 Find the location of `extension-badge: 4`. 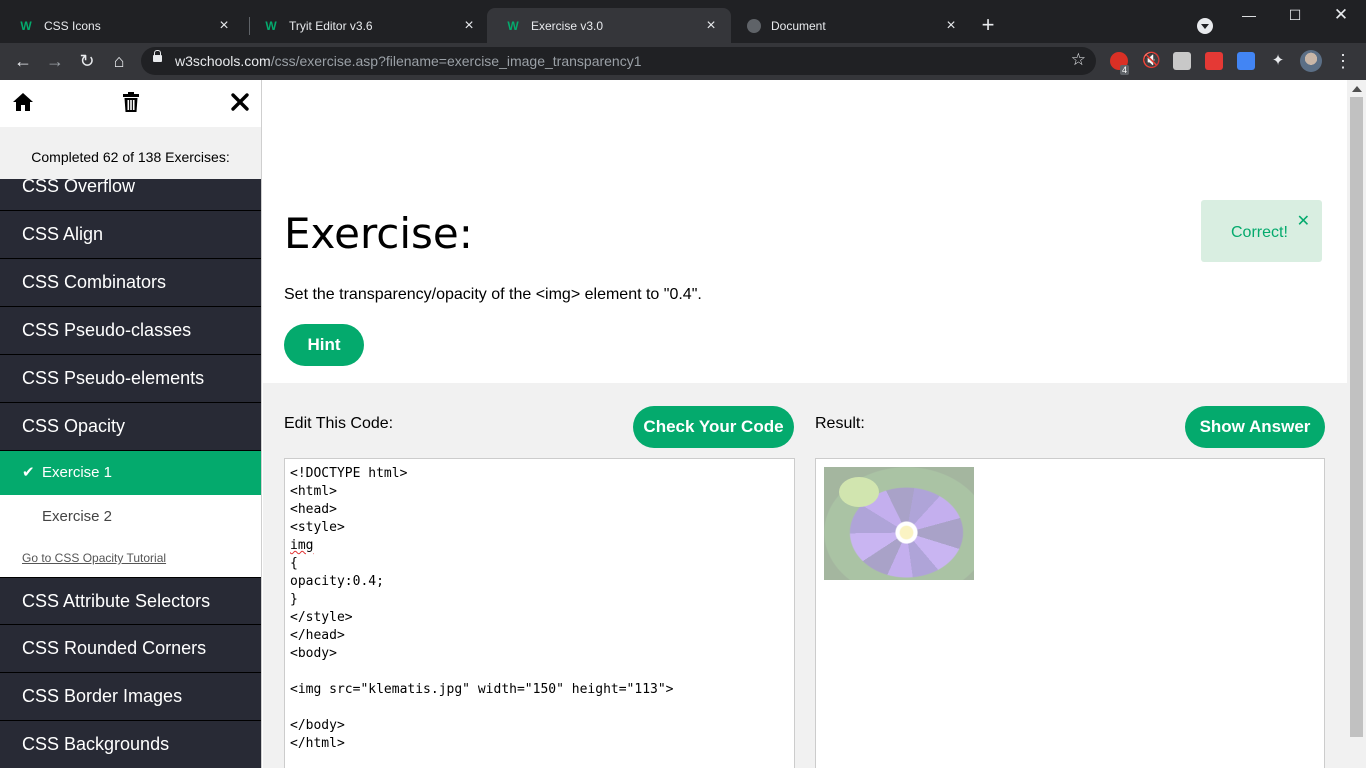

extension-badge: 4 is located at coordinates (1125, 70).